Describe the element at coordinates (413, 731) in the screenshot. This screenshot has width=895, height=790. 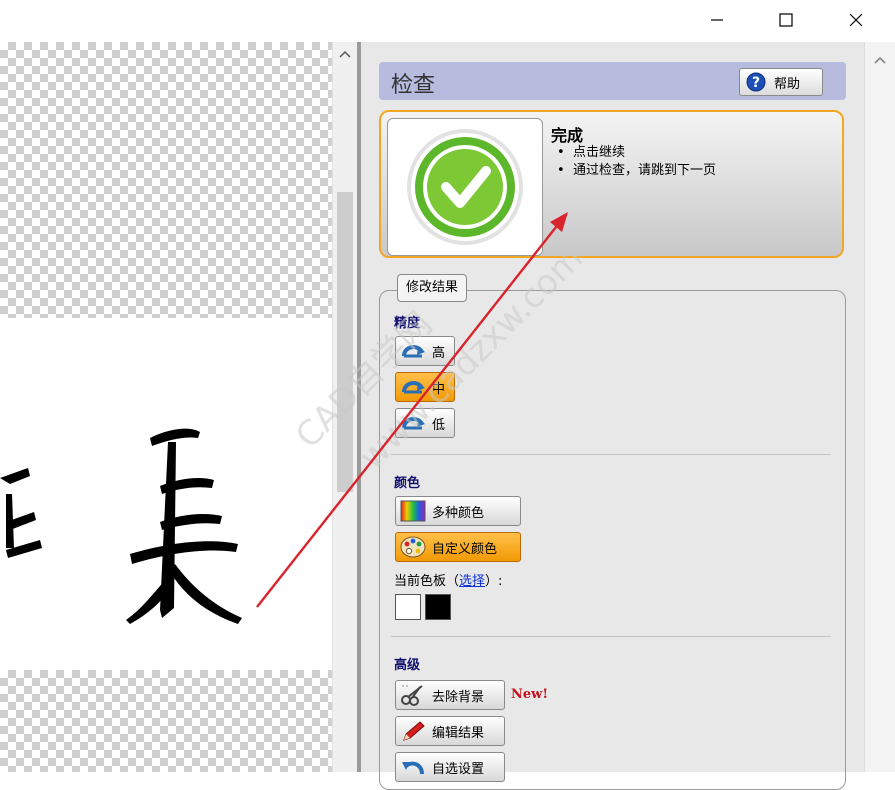
I see `pencil-icon` at that location.